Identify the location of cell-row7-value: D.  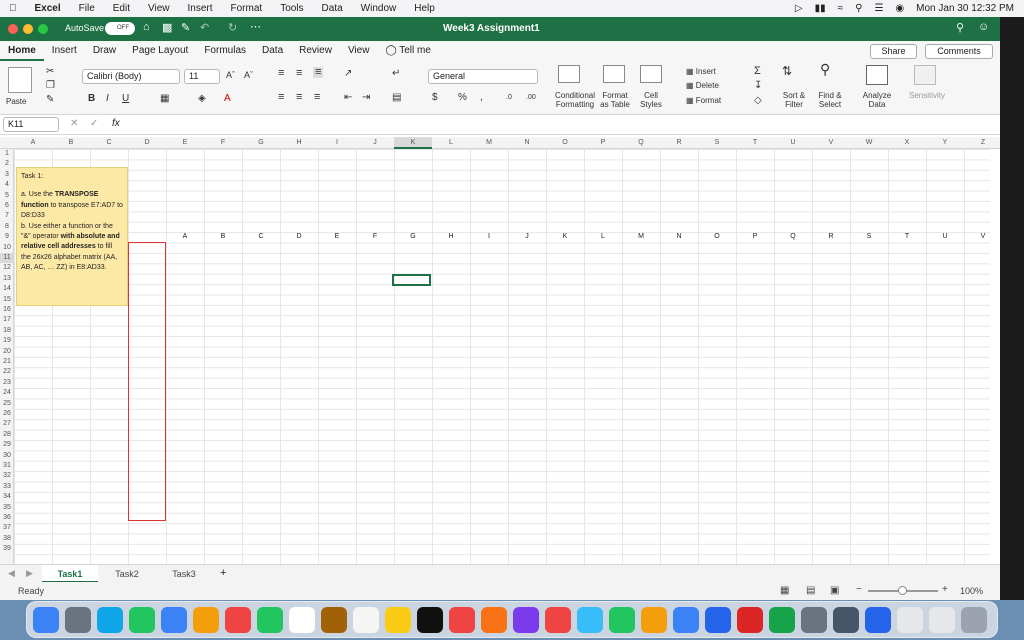
(299, 236).